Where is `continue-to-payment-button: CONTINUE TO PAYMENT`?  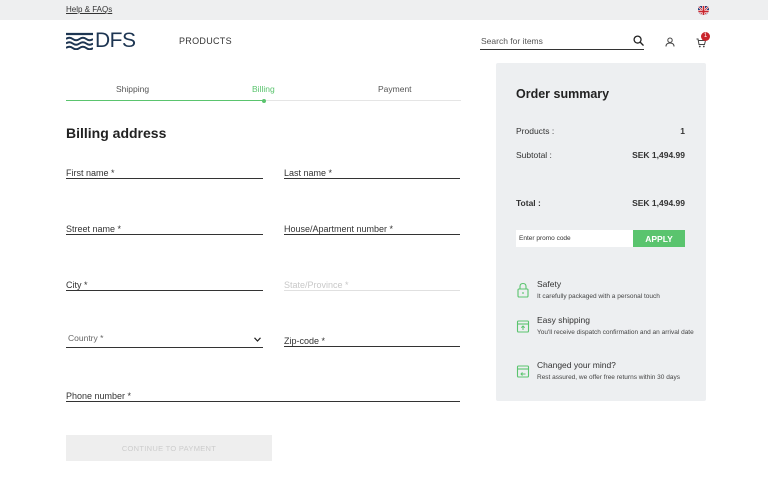
continue-to-payment-button: CONTINUE TO PAYMENT is located at coordinates (169, 448).